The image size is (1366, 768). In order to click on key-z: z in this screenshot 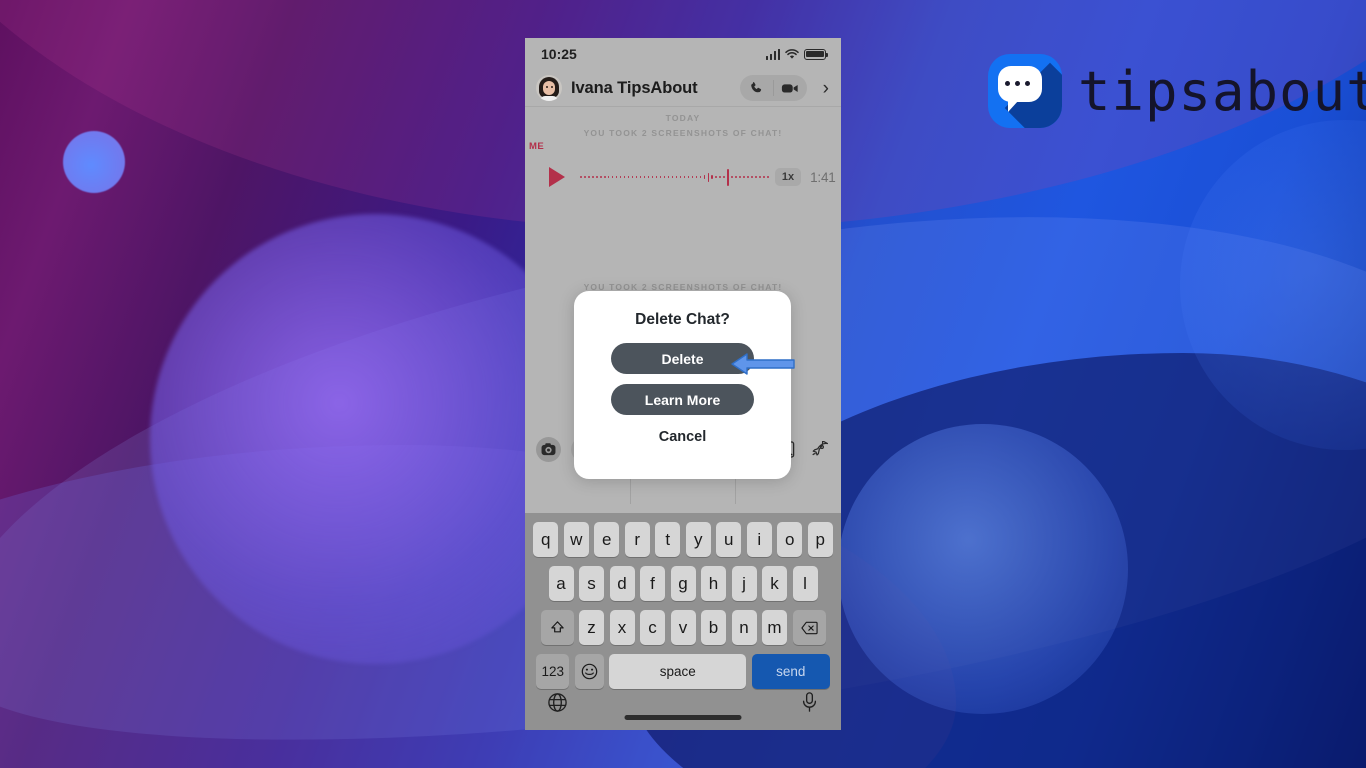, I will do `click(591, 627)`.